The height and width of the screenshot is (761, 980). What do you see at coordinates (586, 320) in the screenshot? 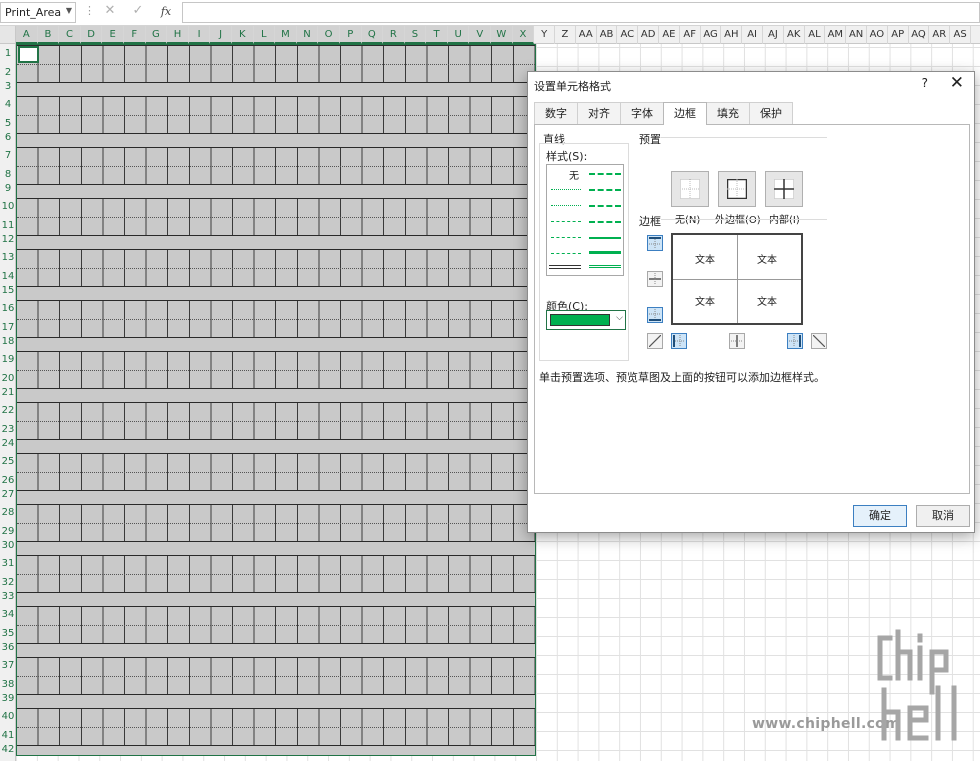
I see `line-color-picker: ⌵` at bounding box center [586, 320].